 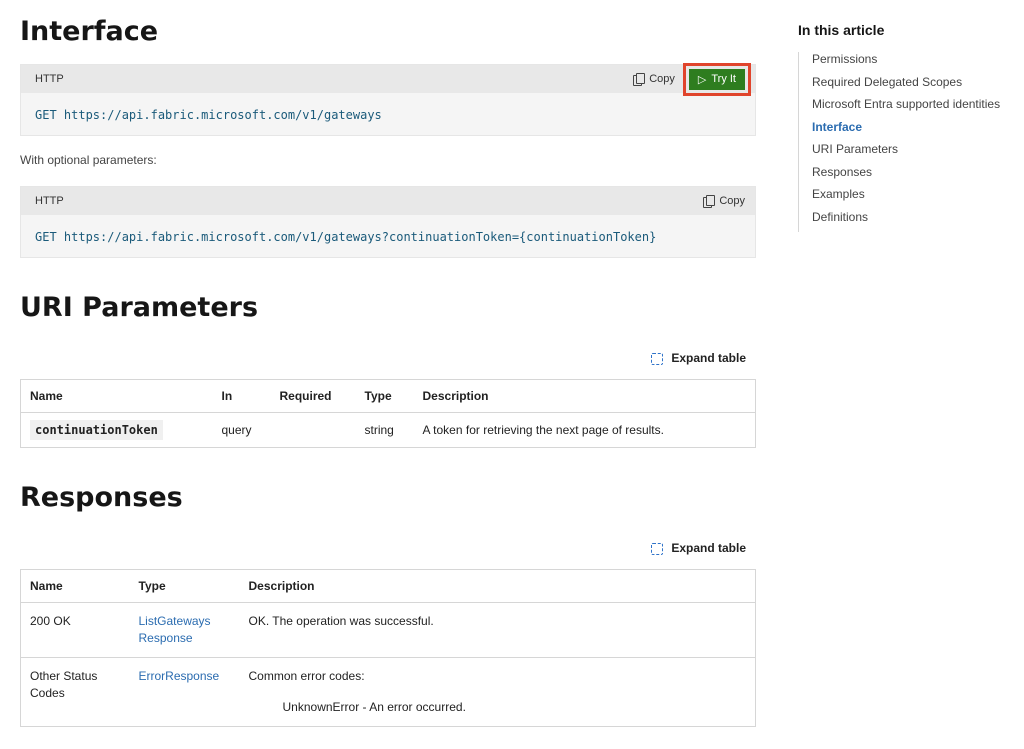 I want to click on toc-title: In this article, so click(x=841, y=30).